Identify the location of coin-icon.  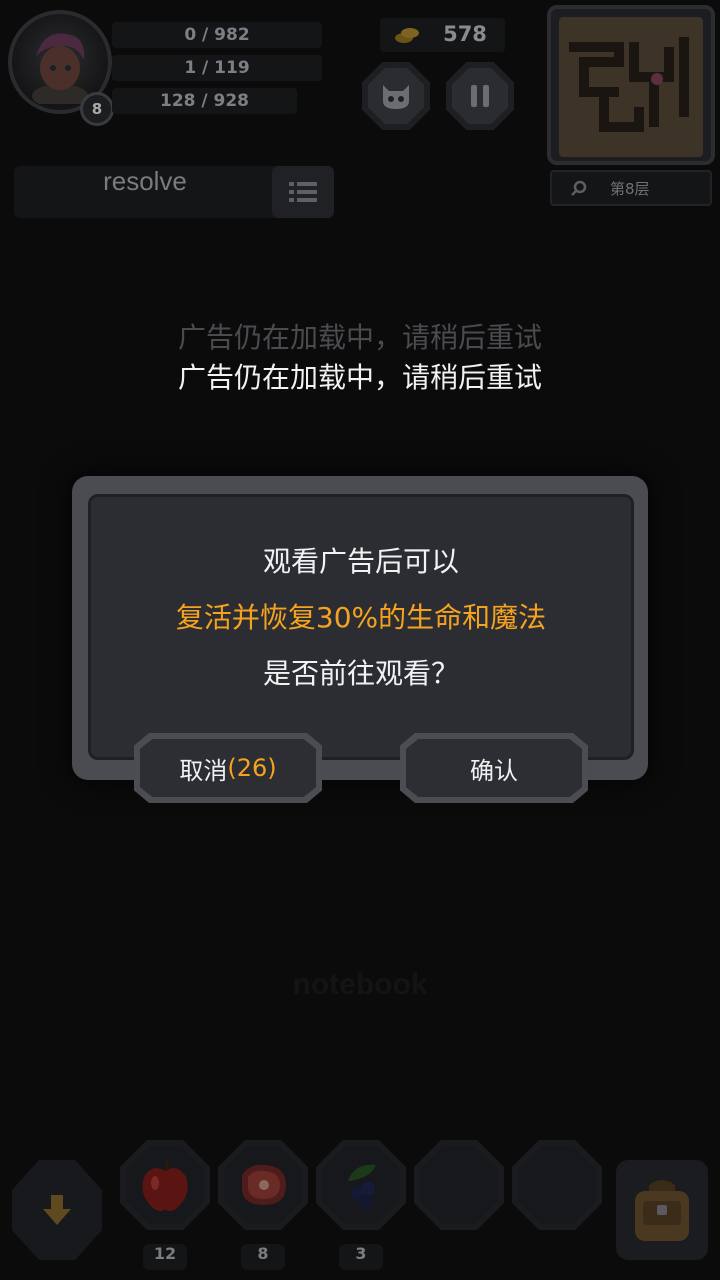
(407, 35).